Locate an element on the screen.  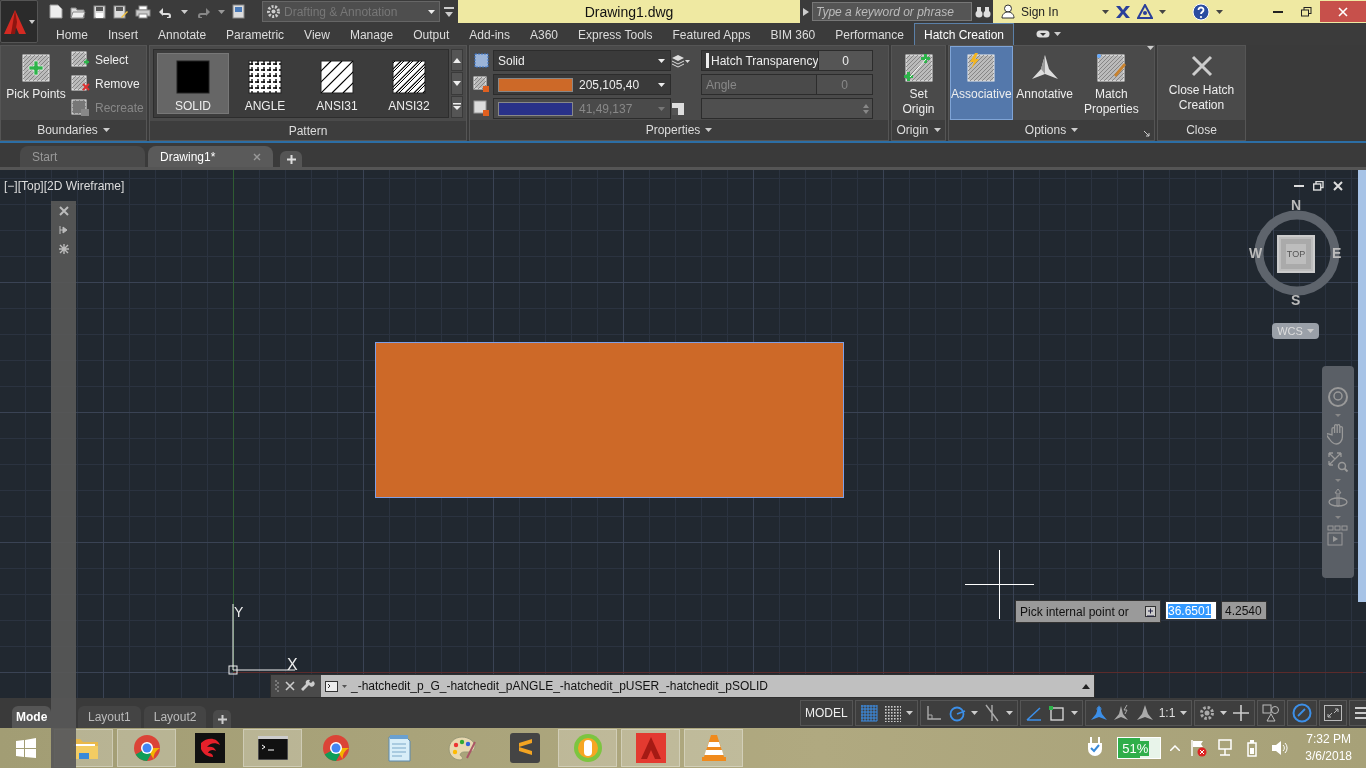
command-field: _-hatchedit_p_G_-hatchedit_pANGLE_-hatchedit_pUSER_-hatchedit_pSOLID is located at coordinates (707, 686).